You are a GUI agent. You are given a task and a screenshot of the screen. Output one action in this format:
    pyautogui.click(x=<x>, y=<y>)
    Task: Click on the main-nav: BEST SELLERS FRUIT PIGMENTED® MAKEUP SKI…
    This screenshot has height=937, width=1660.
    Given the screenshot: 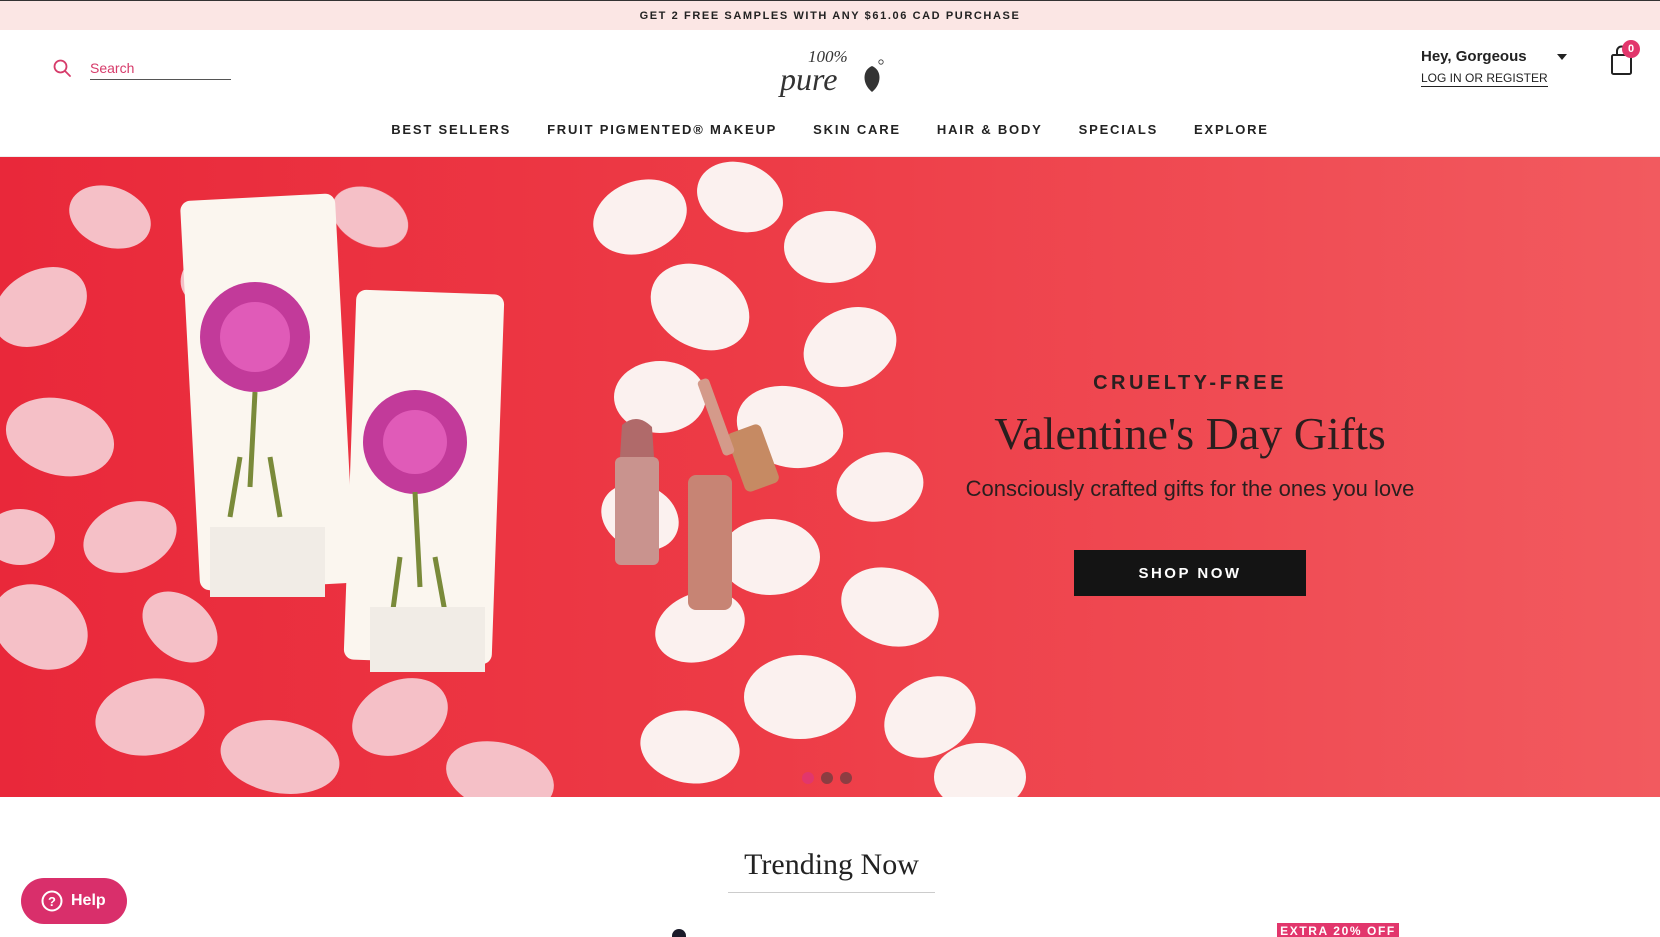 What is the action you would take?
    pyautogui.click(x=830, y=129)
    